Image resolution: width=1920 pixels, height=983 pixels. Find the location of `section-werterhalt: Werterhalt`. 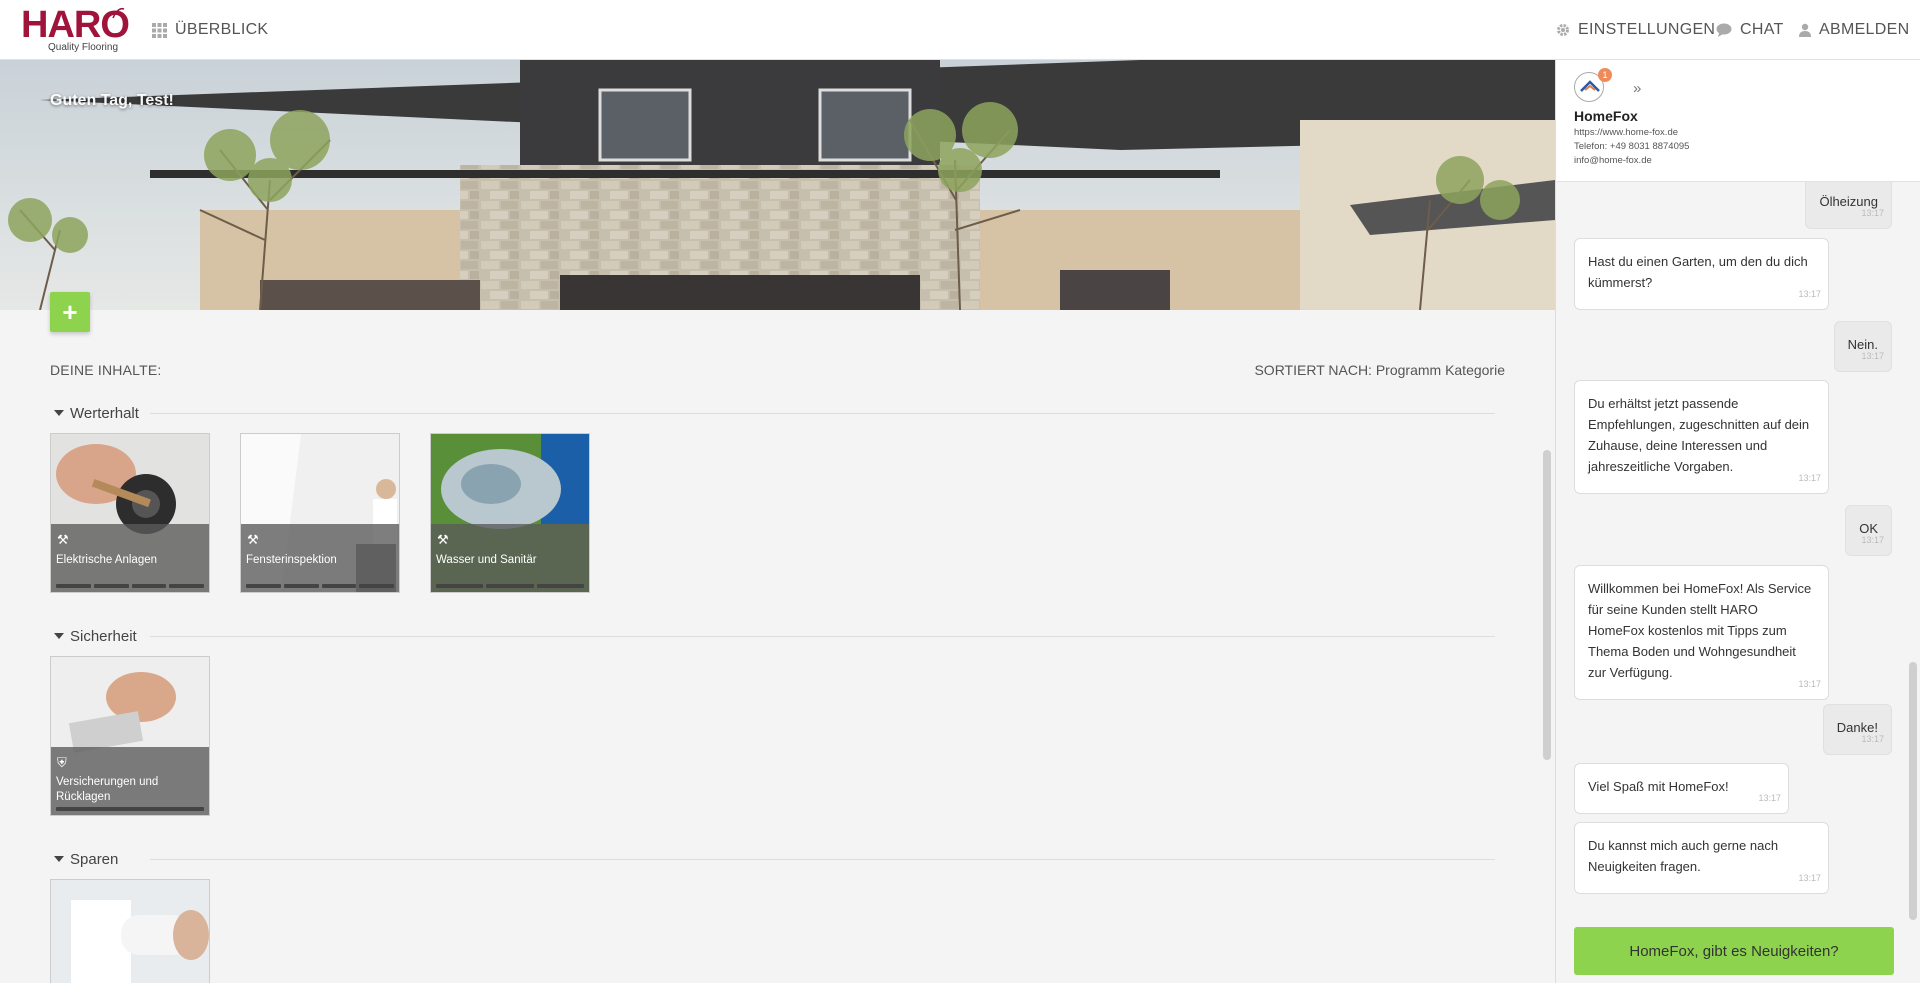

section-werterhalt: Werterhalt is located at coordinates (772, 413).